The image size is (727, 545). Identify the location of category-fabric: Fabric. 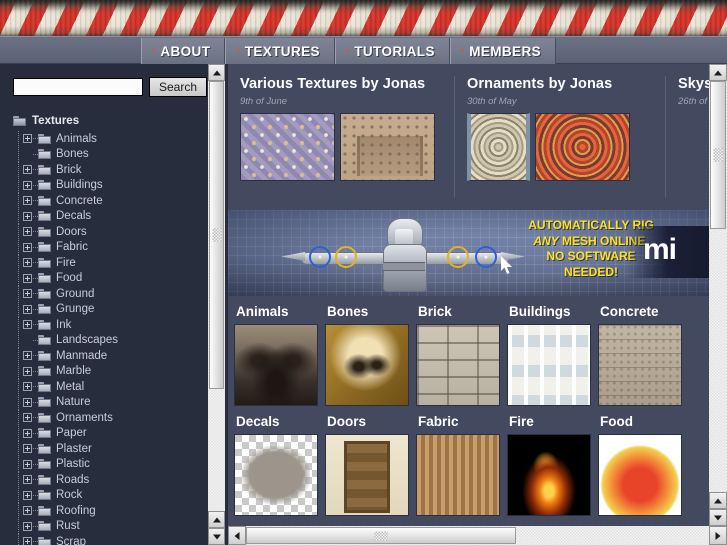
(461, 461).